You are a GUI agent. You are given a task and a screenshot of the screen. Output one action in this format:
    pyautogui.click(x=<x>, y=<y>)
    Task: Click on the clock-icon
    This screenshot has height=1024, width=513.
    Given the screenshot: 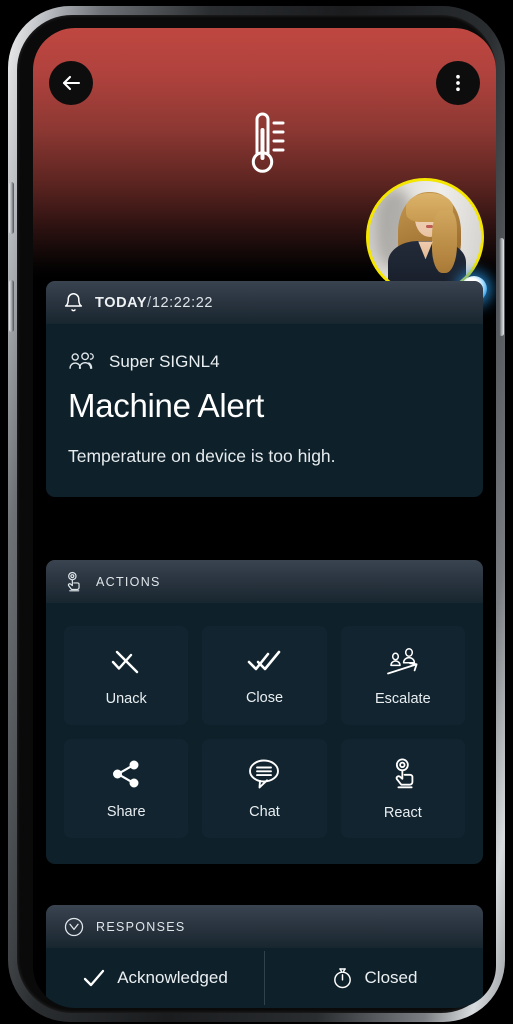 What is the action you would take?
    pyautogui.click(x=74, y=927)
    